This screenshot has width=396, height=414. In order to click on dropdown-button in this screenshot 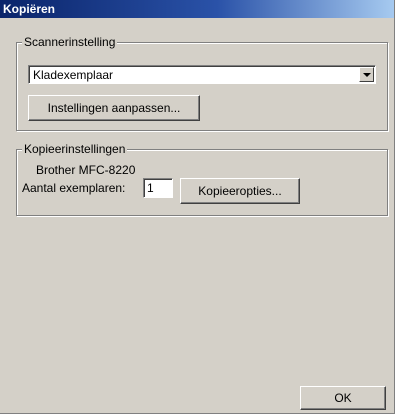, I will do `click(366, 74)`.